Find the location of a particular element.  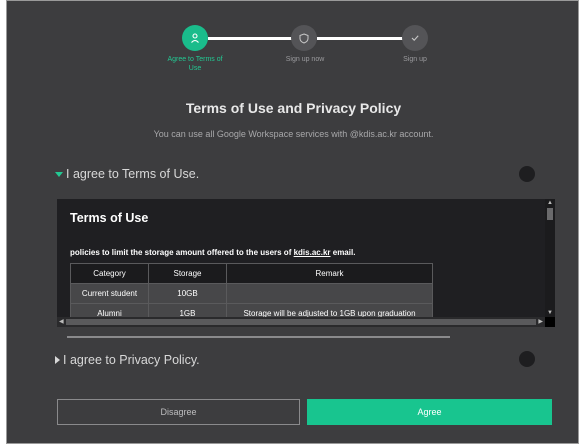

vertical-scrollbar: ▲ ▼ is located at coordinates (550, 258).